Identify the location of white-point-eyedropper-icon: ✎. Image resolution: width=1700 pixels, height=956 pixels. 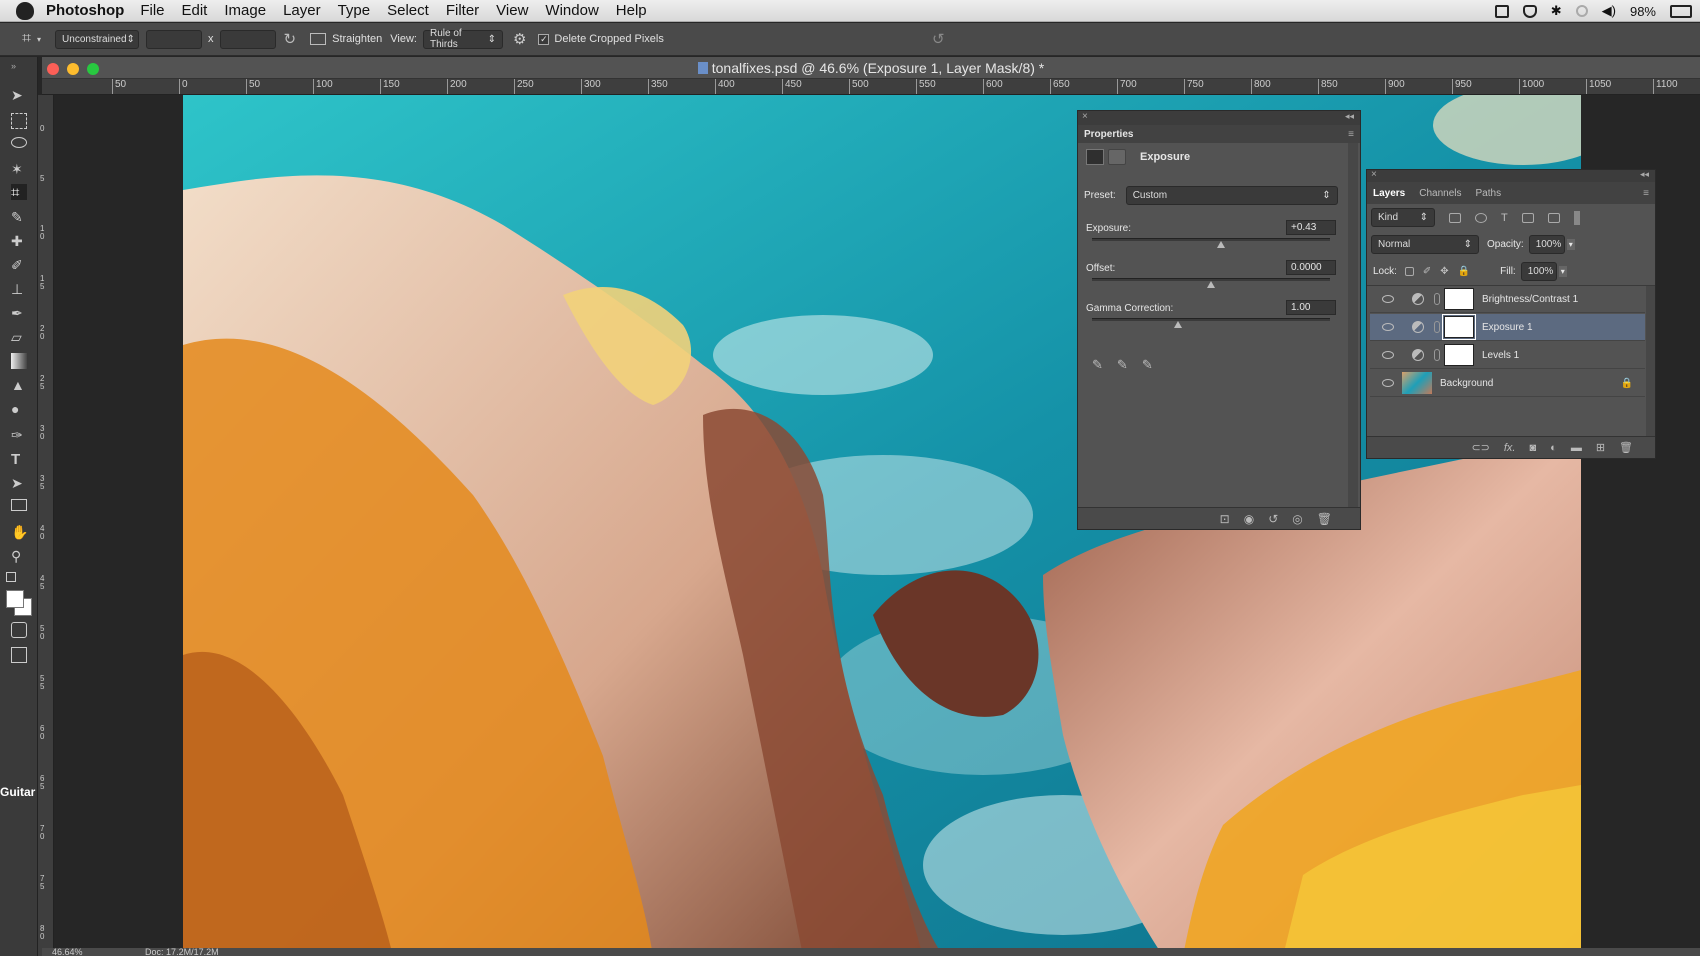
(1147, 365).